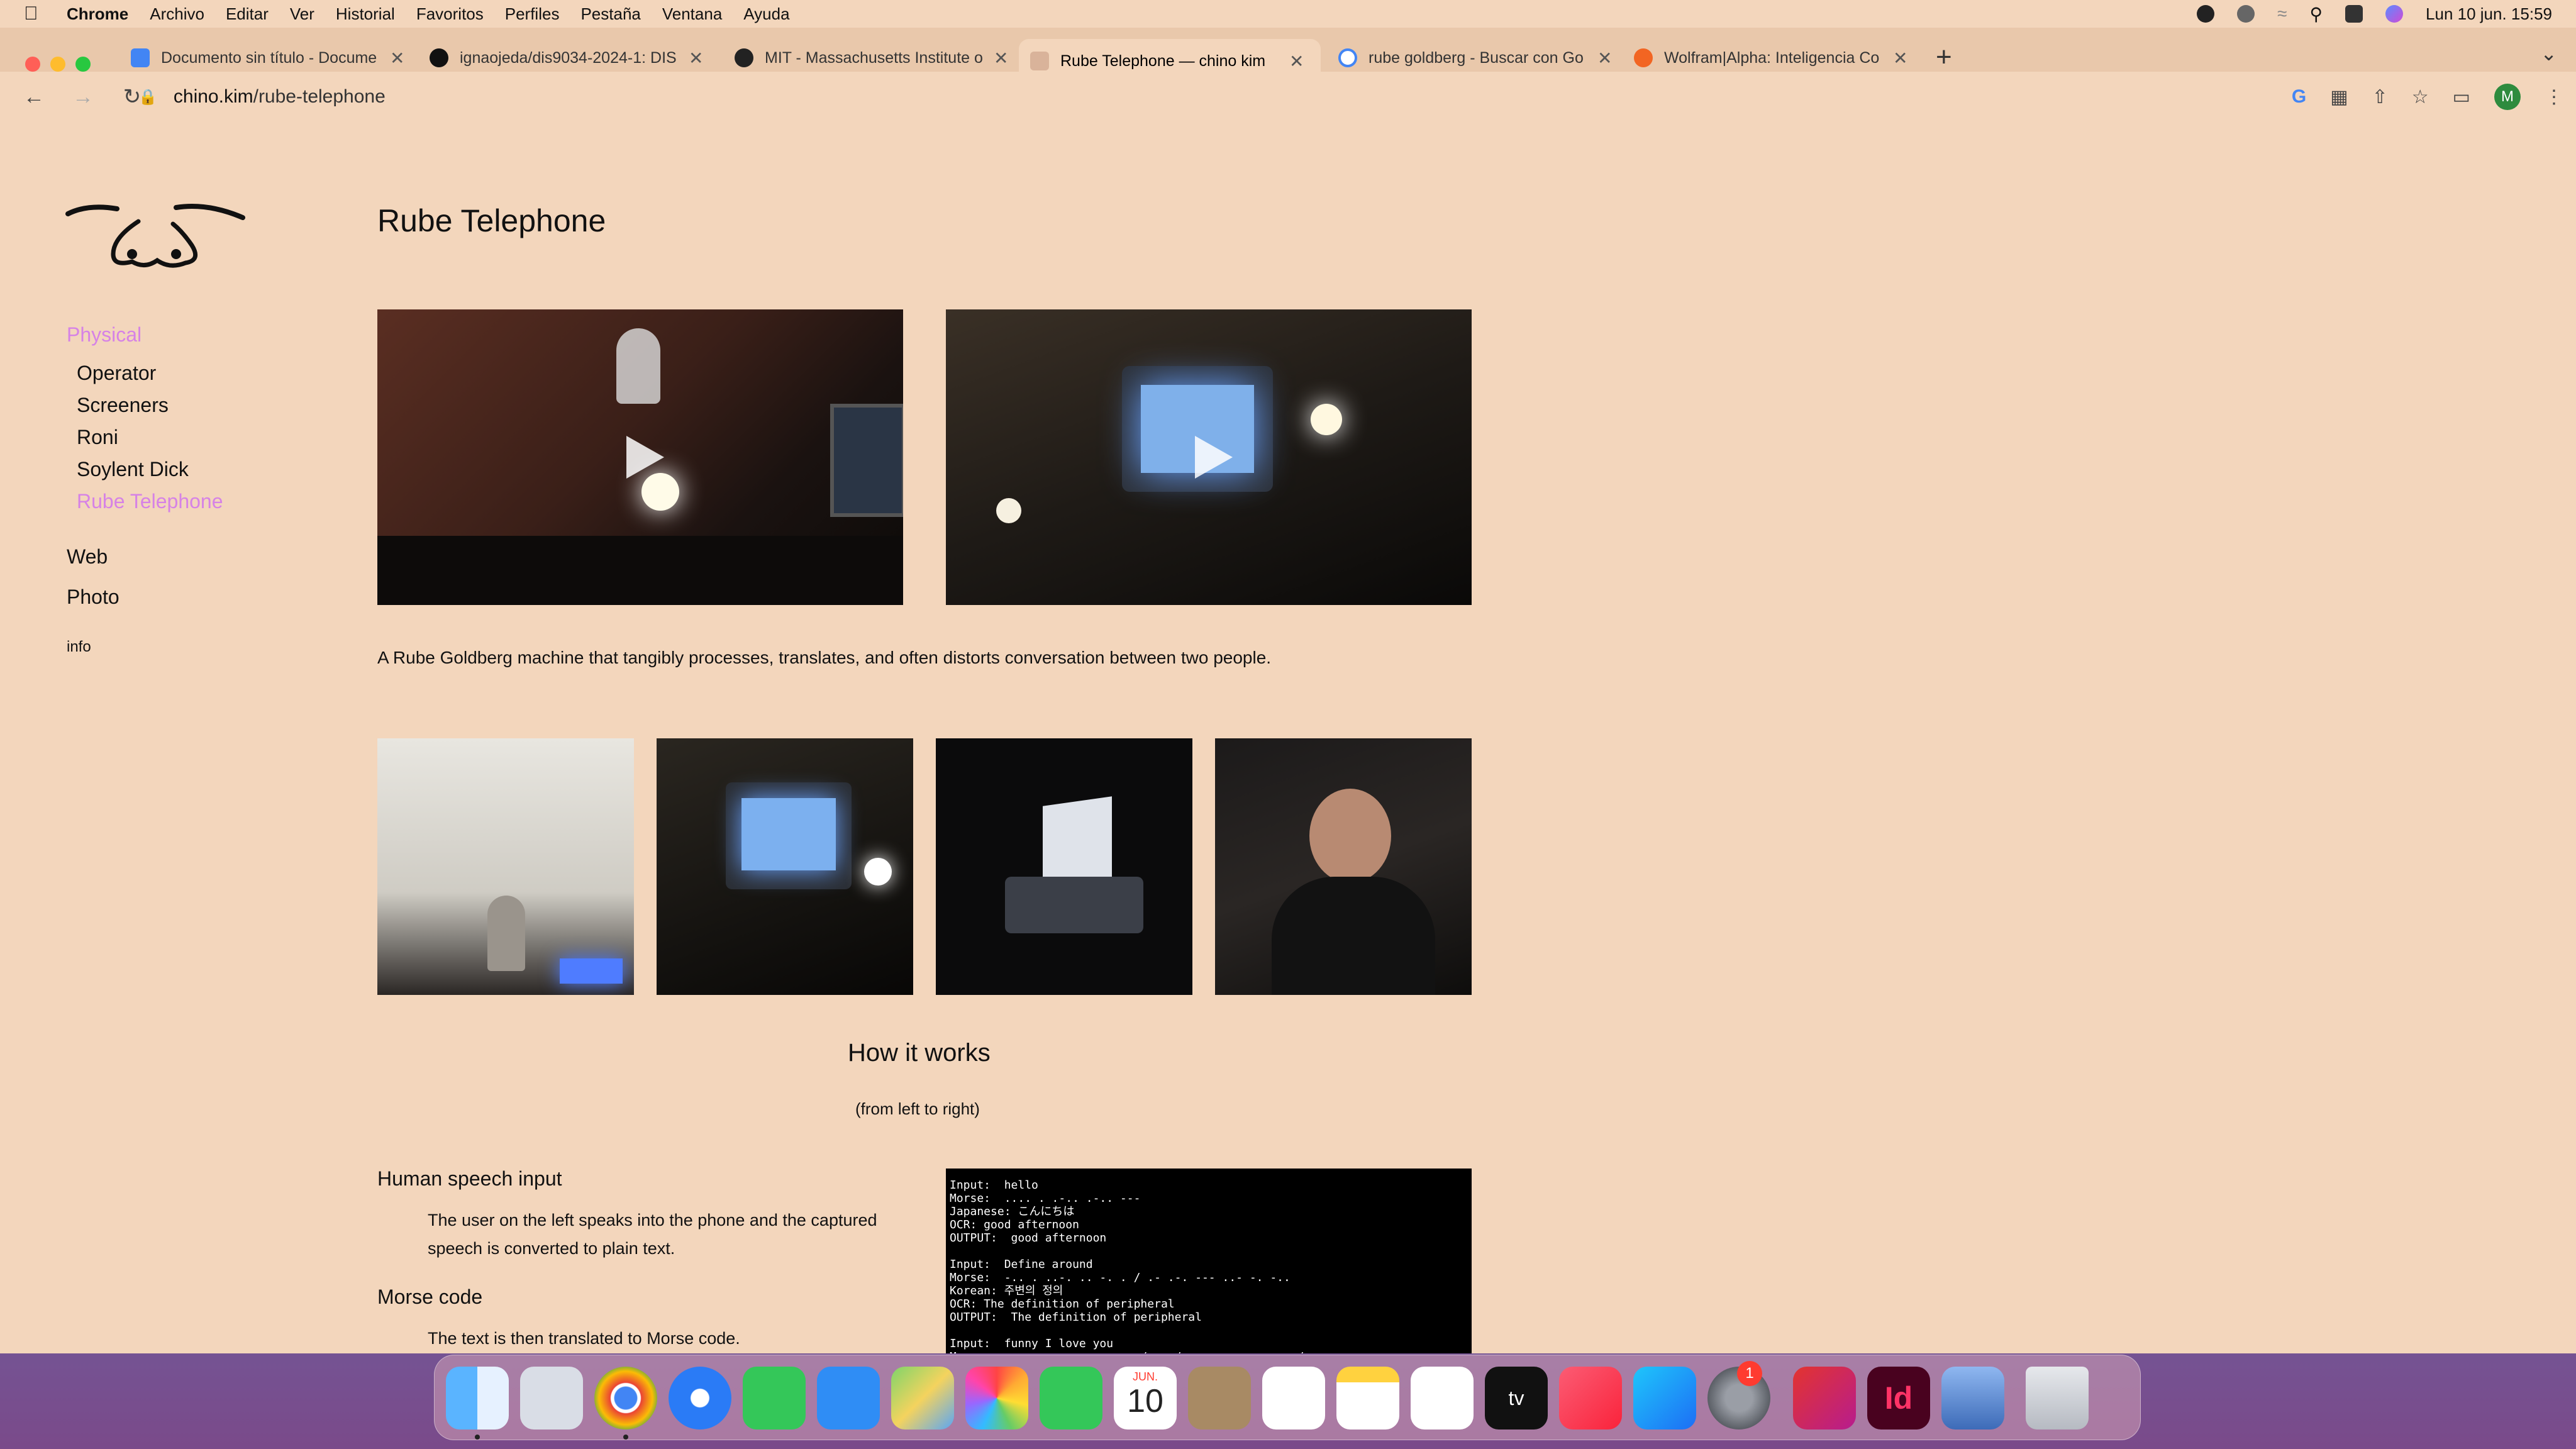  Describe the element at coordinates (150, 410) in the screenshot. I see `sidebar-item-screeners: Screeners` at that location.